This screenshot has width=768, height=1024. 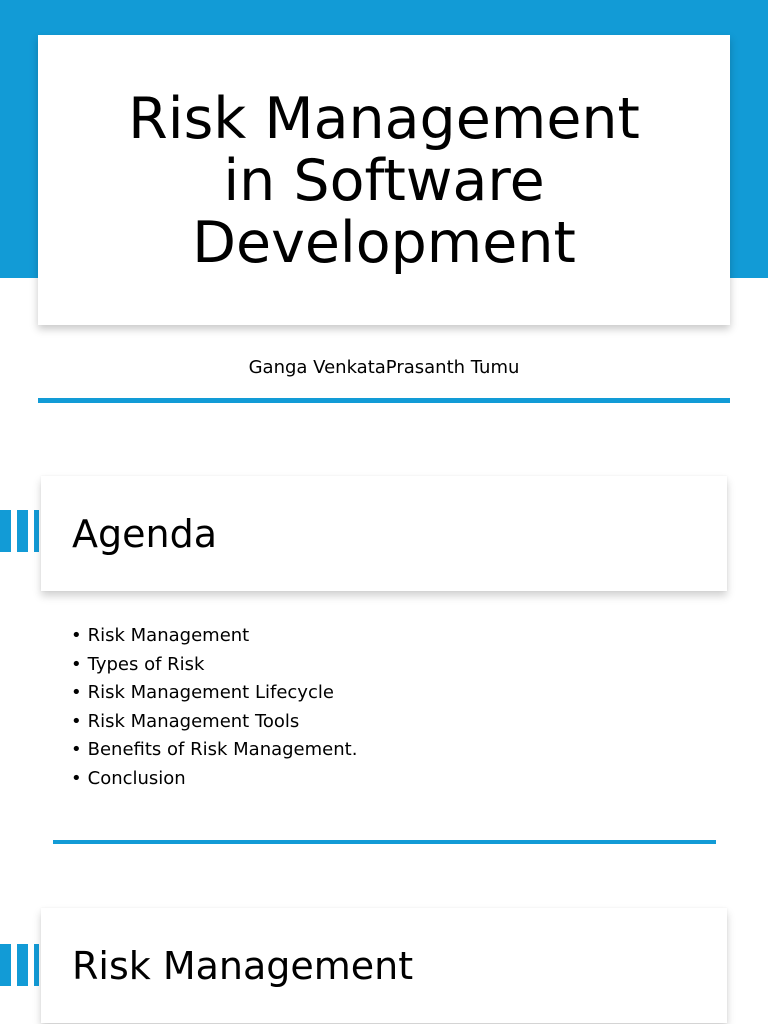 What do you see at coordinates (384, 533) in the screenshot?
I see `agenda-heading-card: Agenda` at bounding box center [384, 533].